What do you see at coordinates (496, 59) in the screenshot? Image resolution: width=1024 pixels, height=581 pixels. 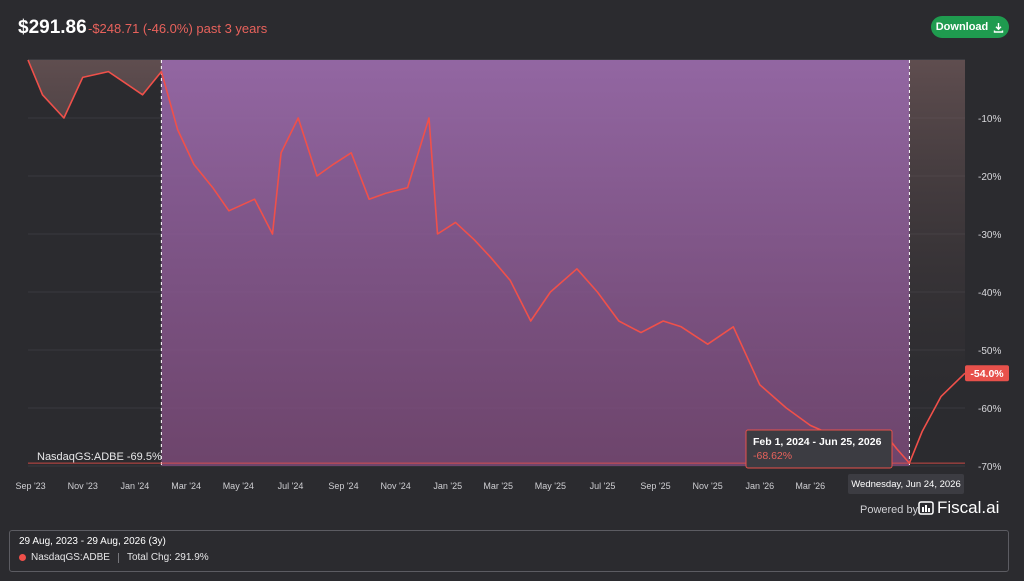 I see `plot-top-border` at bounding box center [496, 59].